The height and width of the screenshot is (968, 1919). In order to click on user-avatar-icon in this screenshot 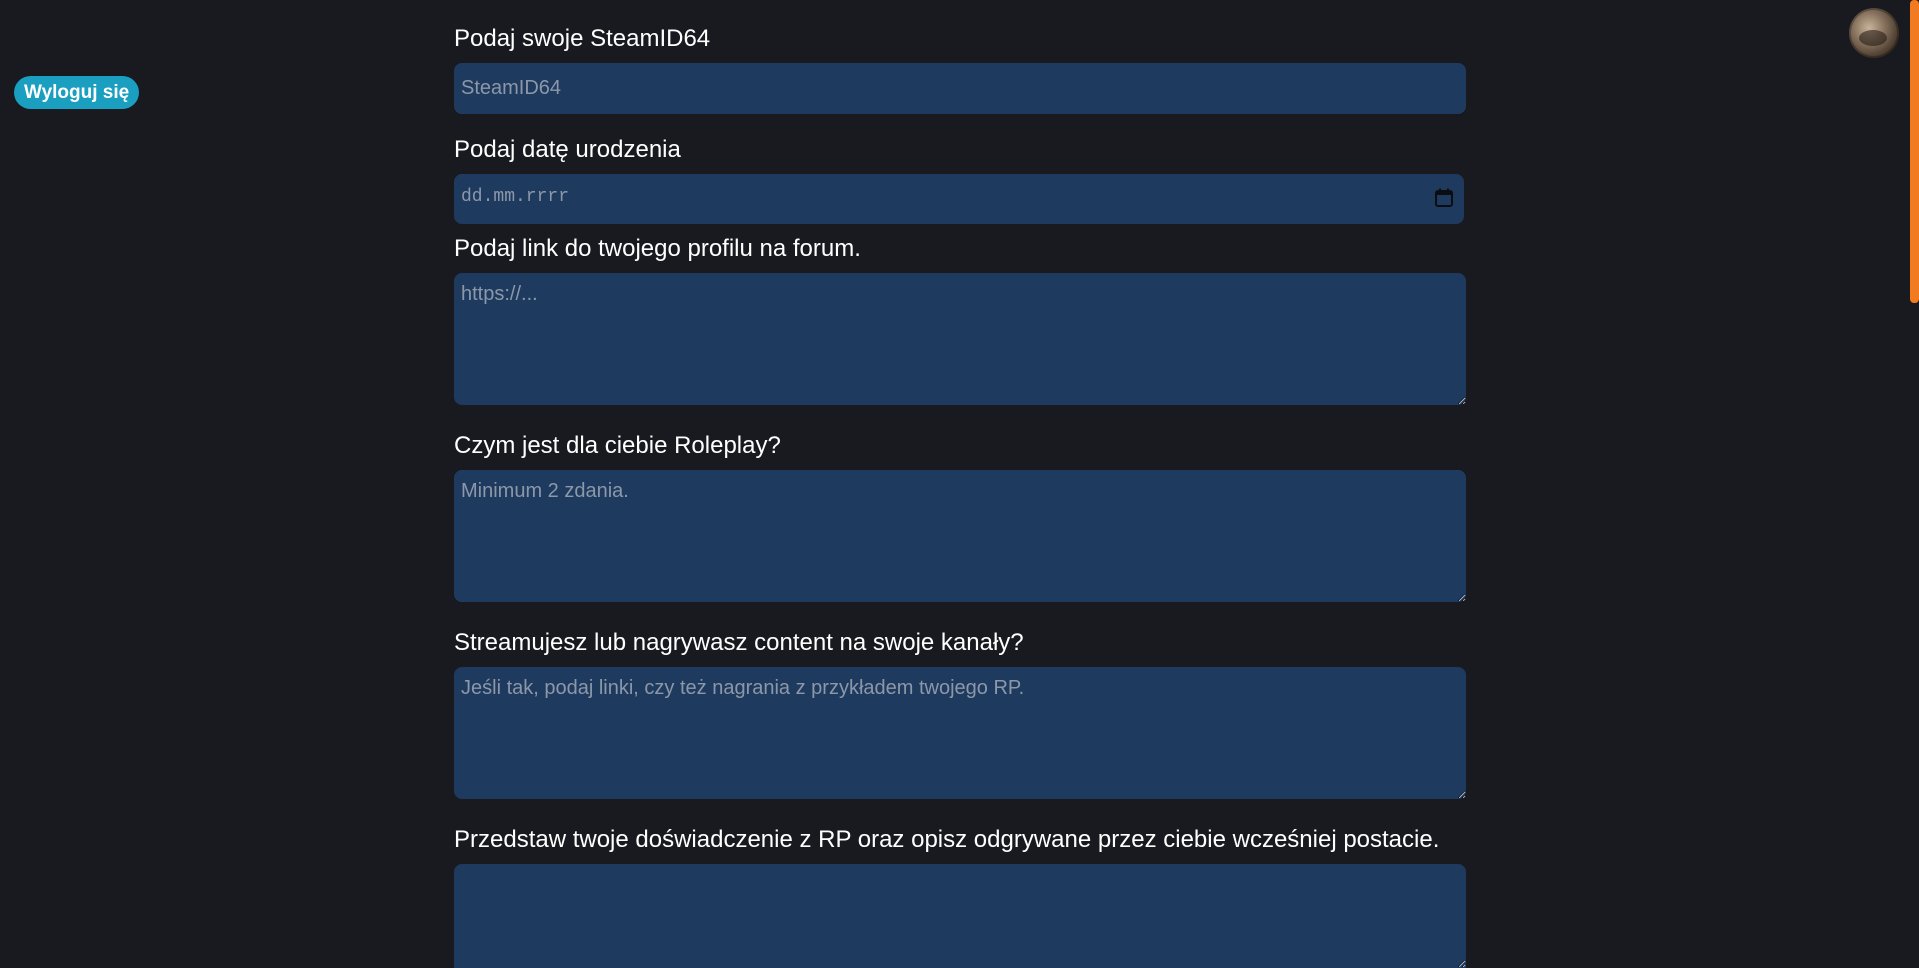, I will do `click(1874, 33)`.